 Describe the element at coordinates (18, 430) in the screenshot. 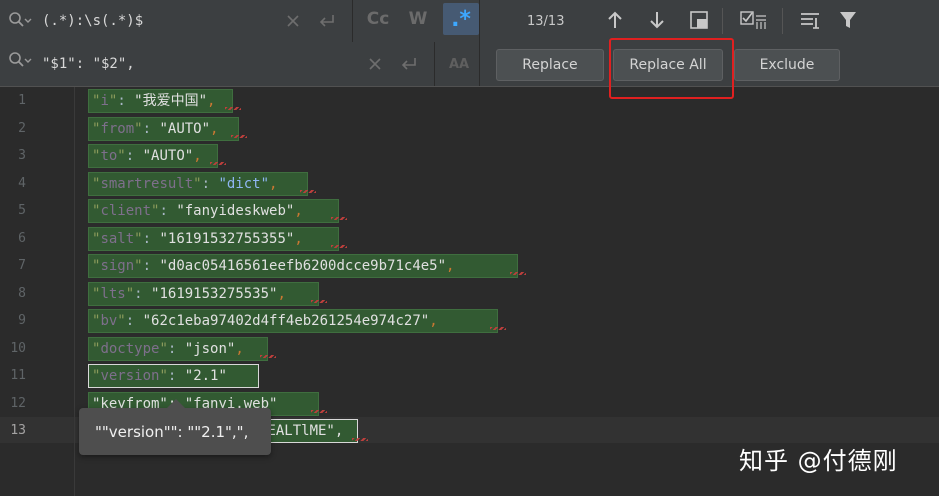

I see `line-number: 13` at that location.